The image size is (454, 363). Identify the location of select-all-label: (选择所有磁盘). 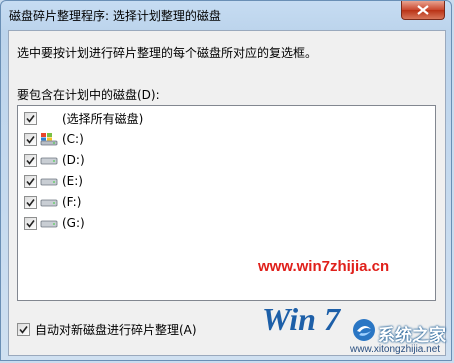
(103, 118).